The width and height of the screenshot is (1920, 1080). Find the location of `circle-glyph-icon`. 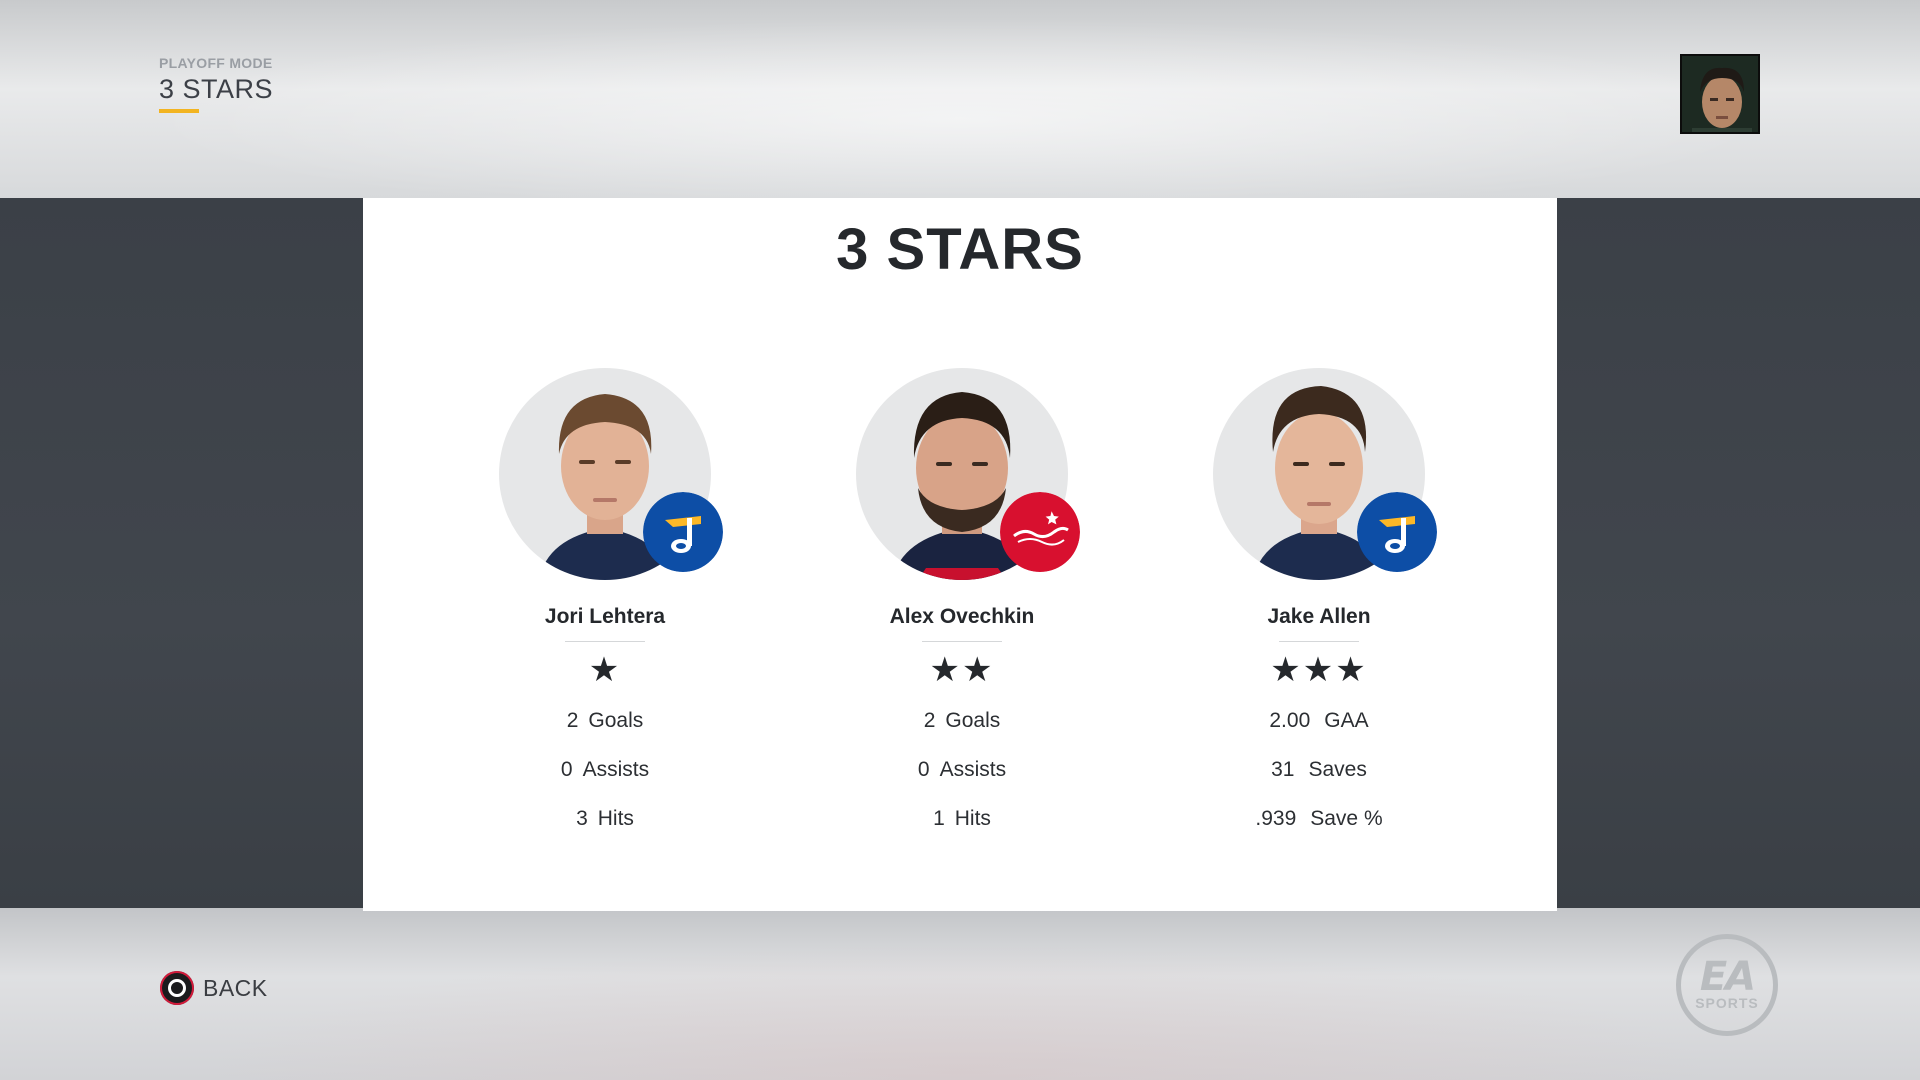

circle-glyph-icon is located at coordinates (177, 988).